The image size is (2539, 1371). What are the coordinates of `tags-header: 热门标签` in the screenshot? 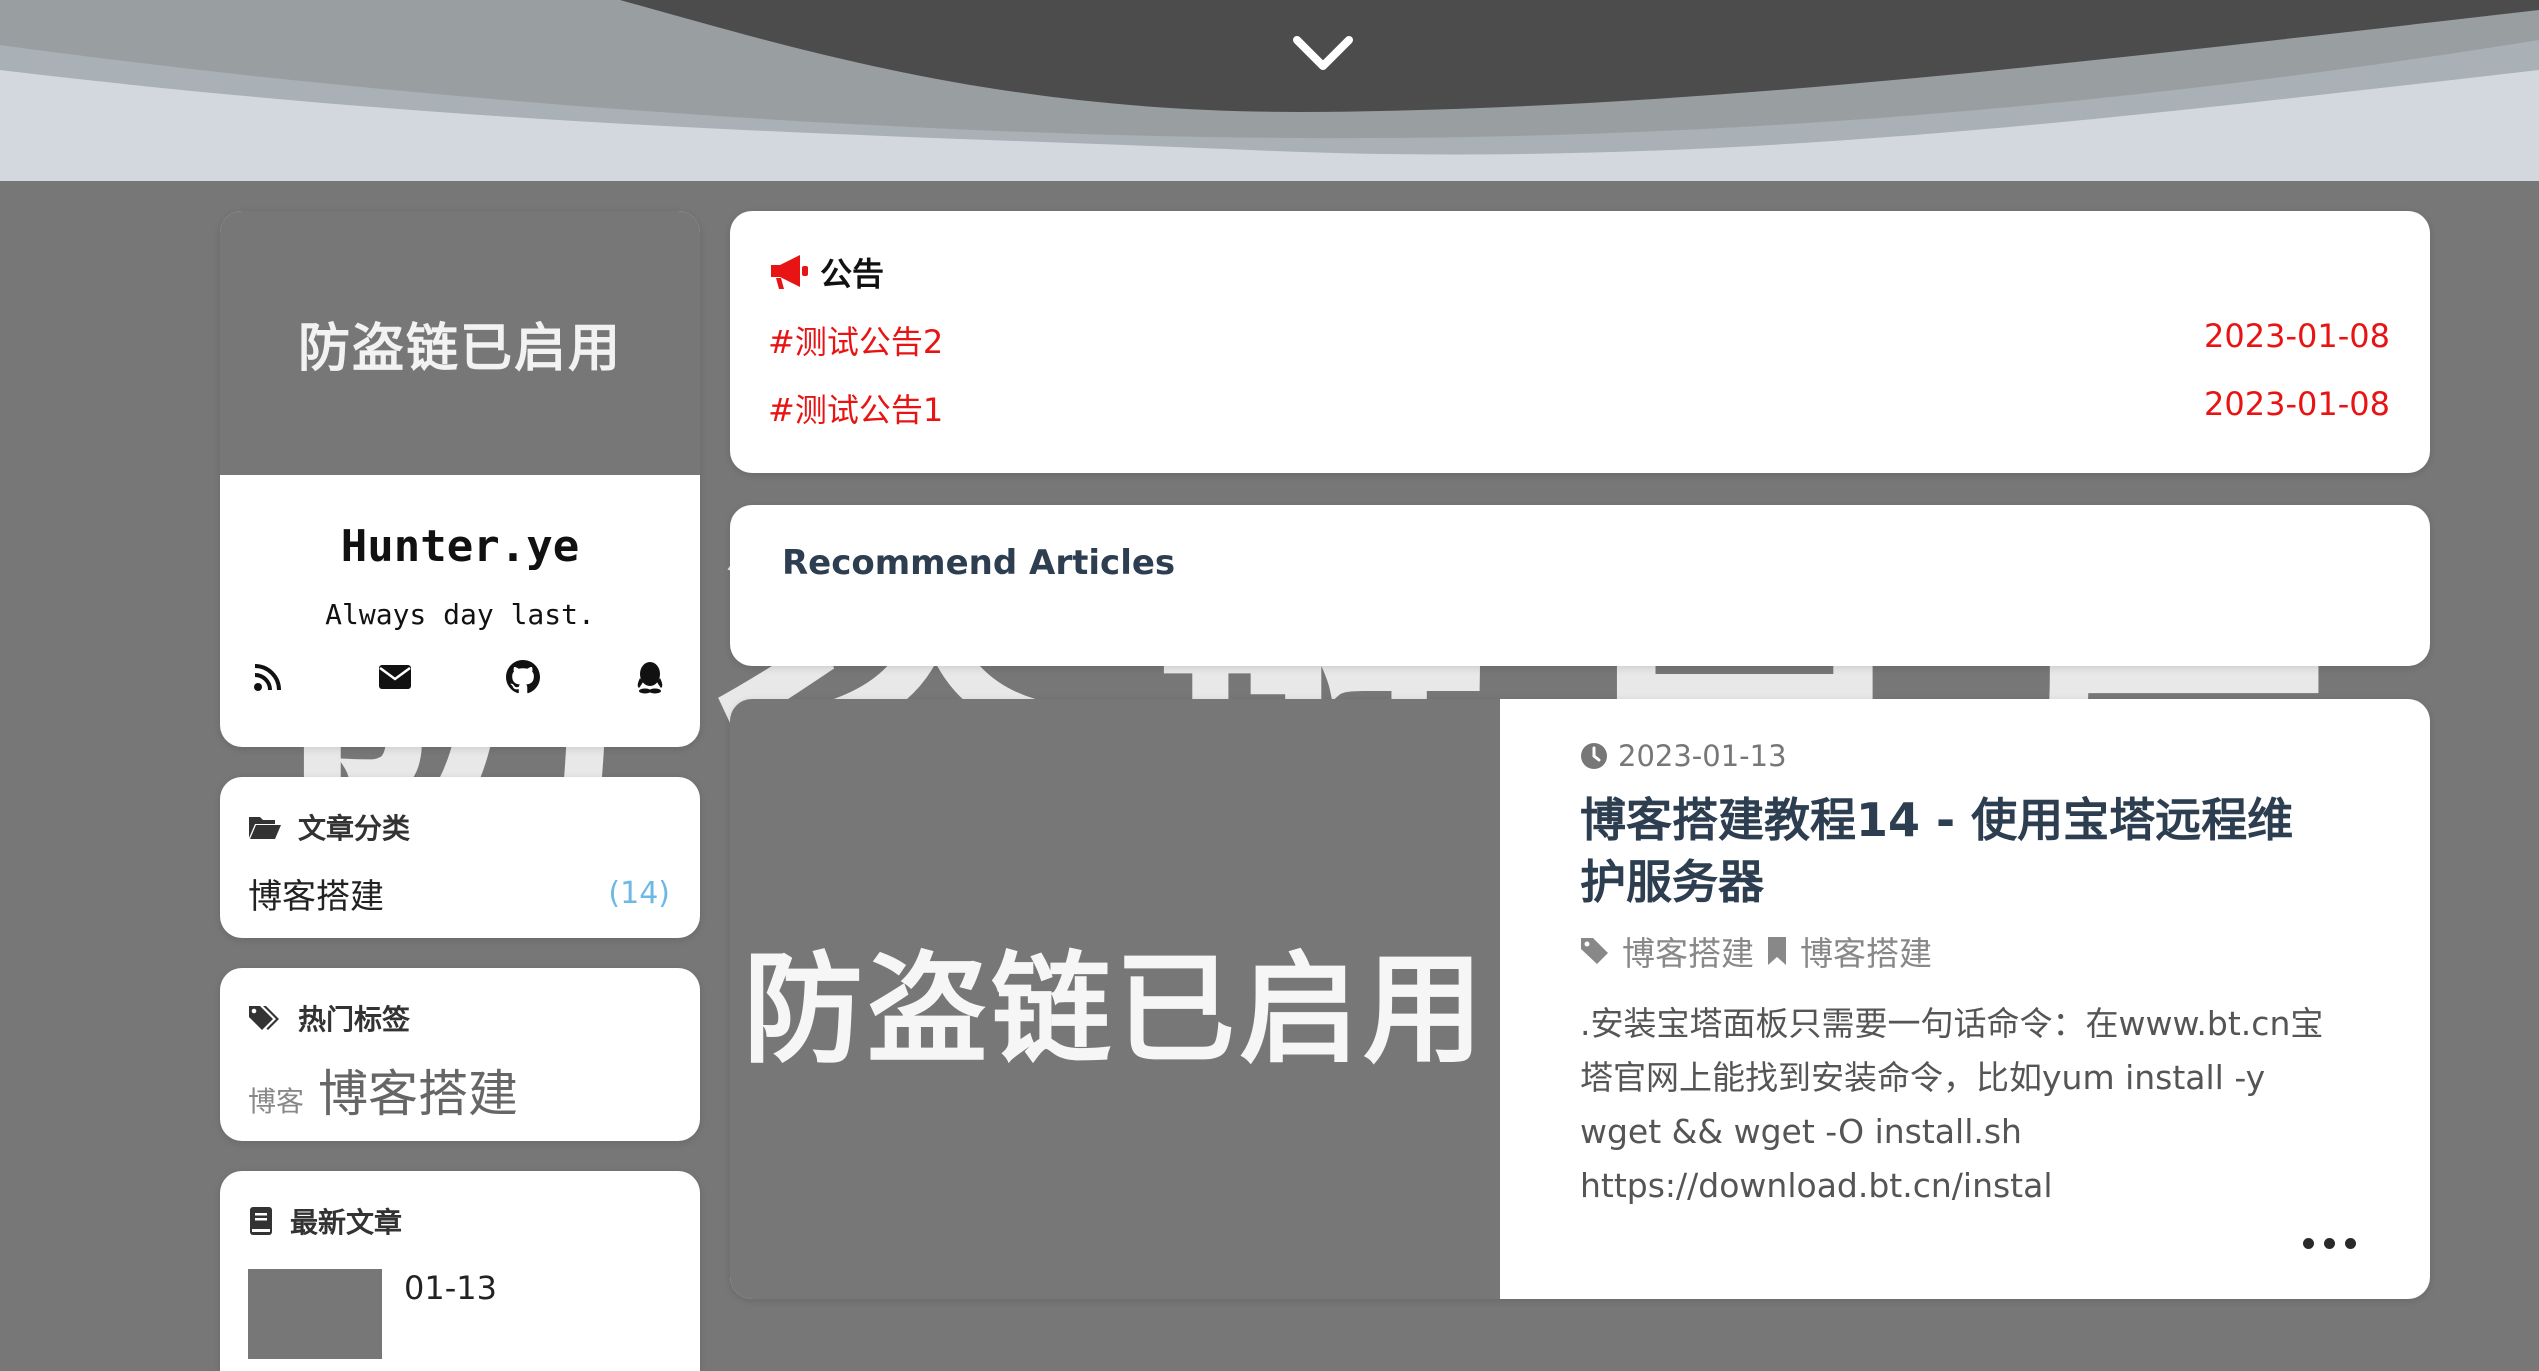 It's located at (459, 1018).